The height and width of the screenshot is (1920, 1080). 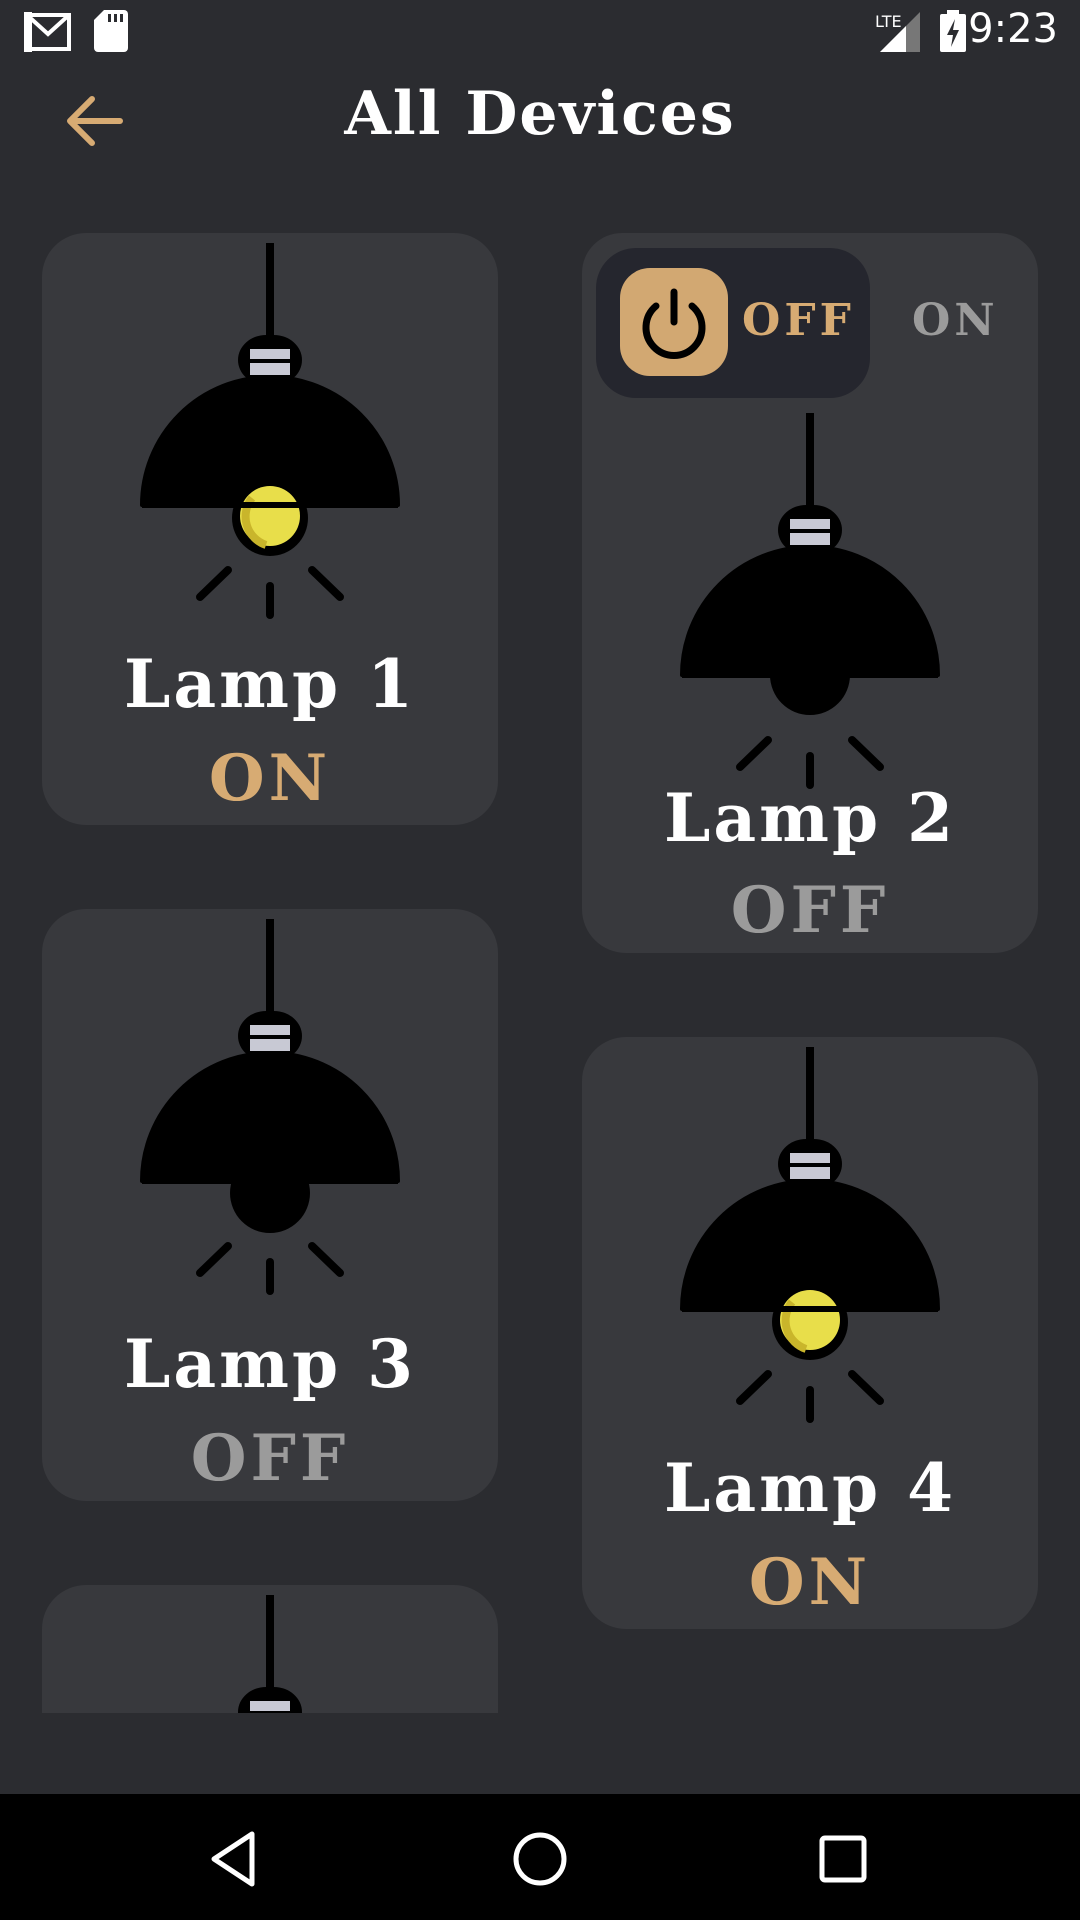 I want to click on system-nav-bar, so click(x=540, y=1857).